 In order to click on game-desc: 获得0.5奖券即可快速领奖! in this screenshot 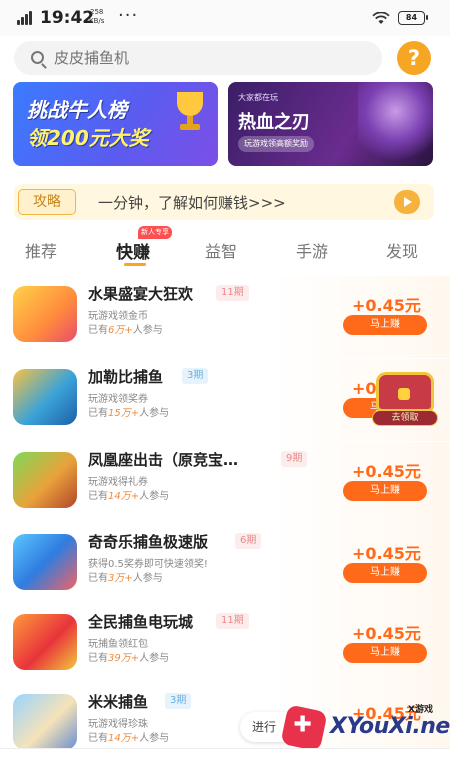, I will do `click(148, 564)`.